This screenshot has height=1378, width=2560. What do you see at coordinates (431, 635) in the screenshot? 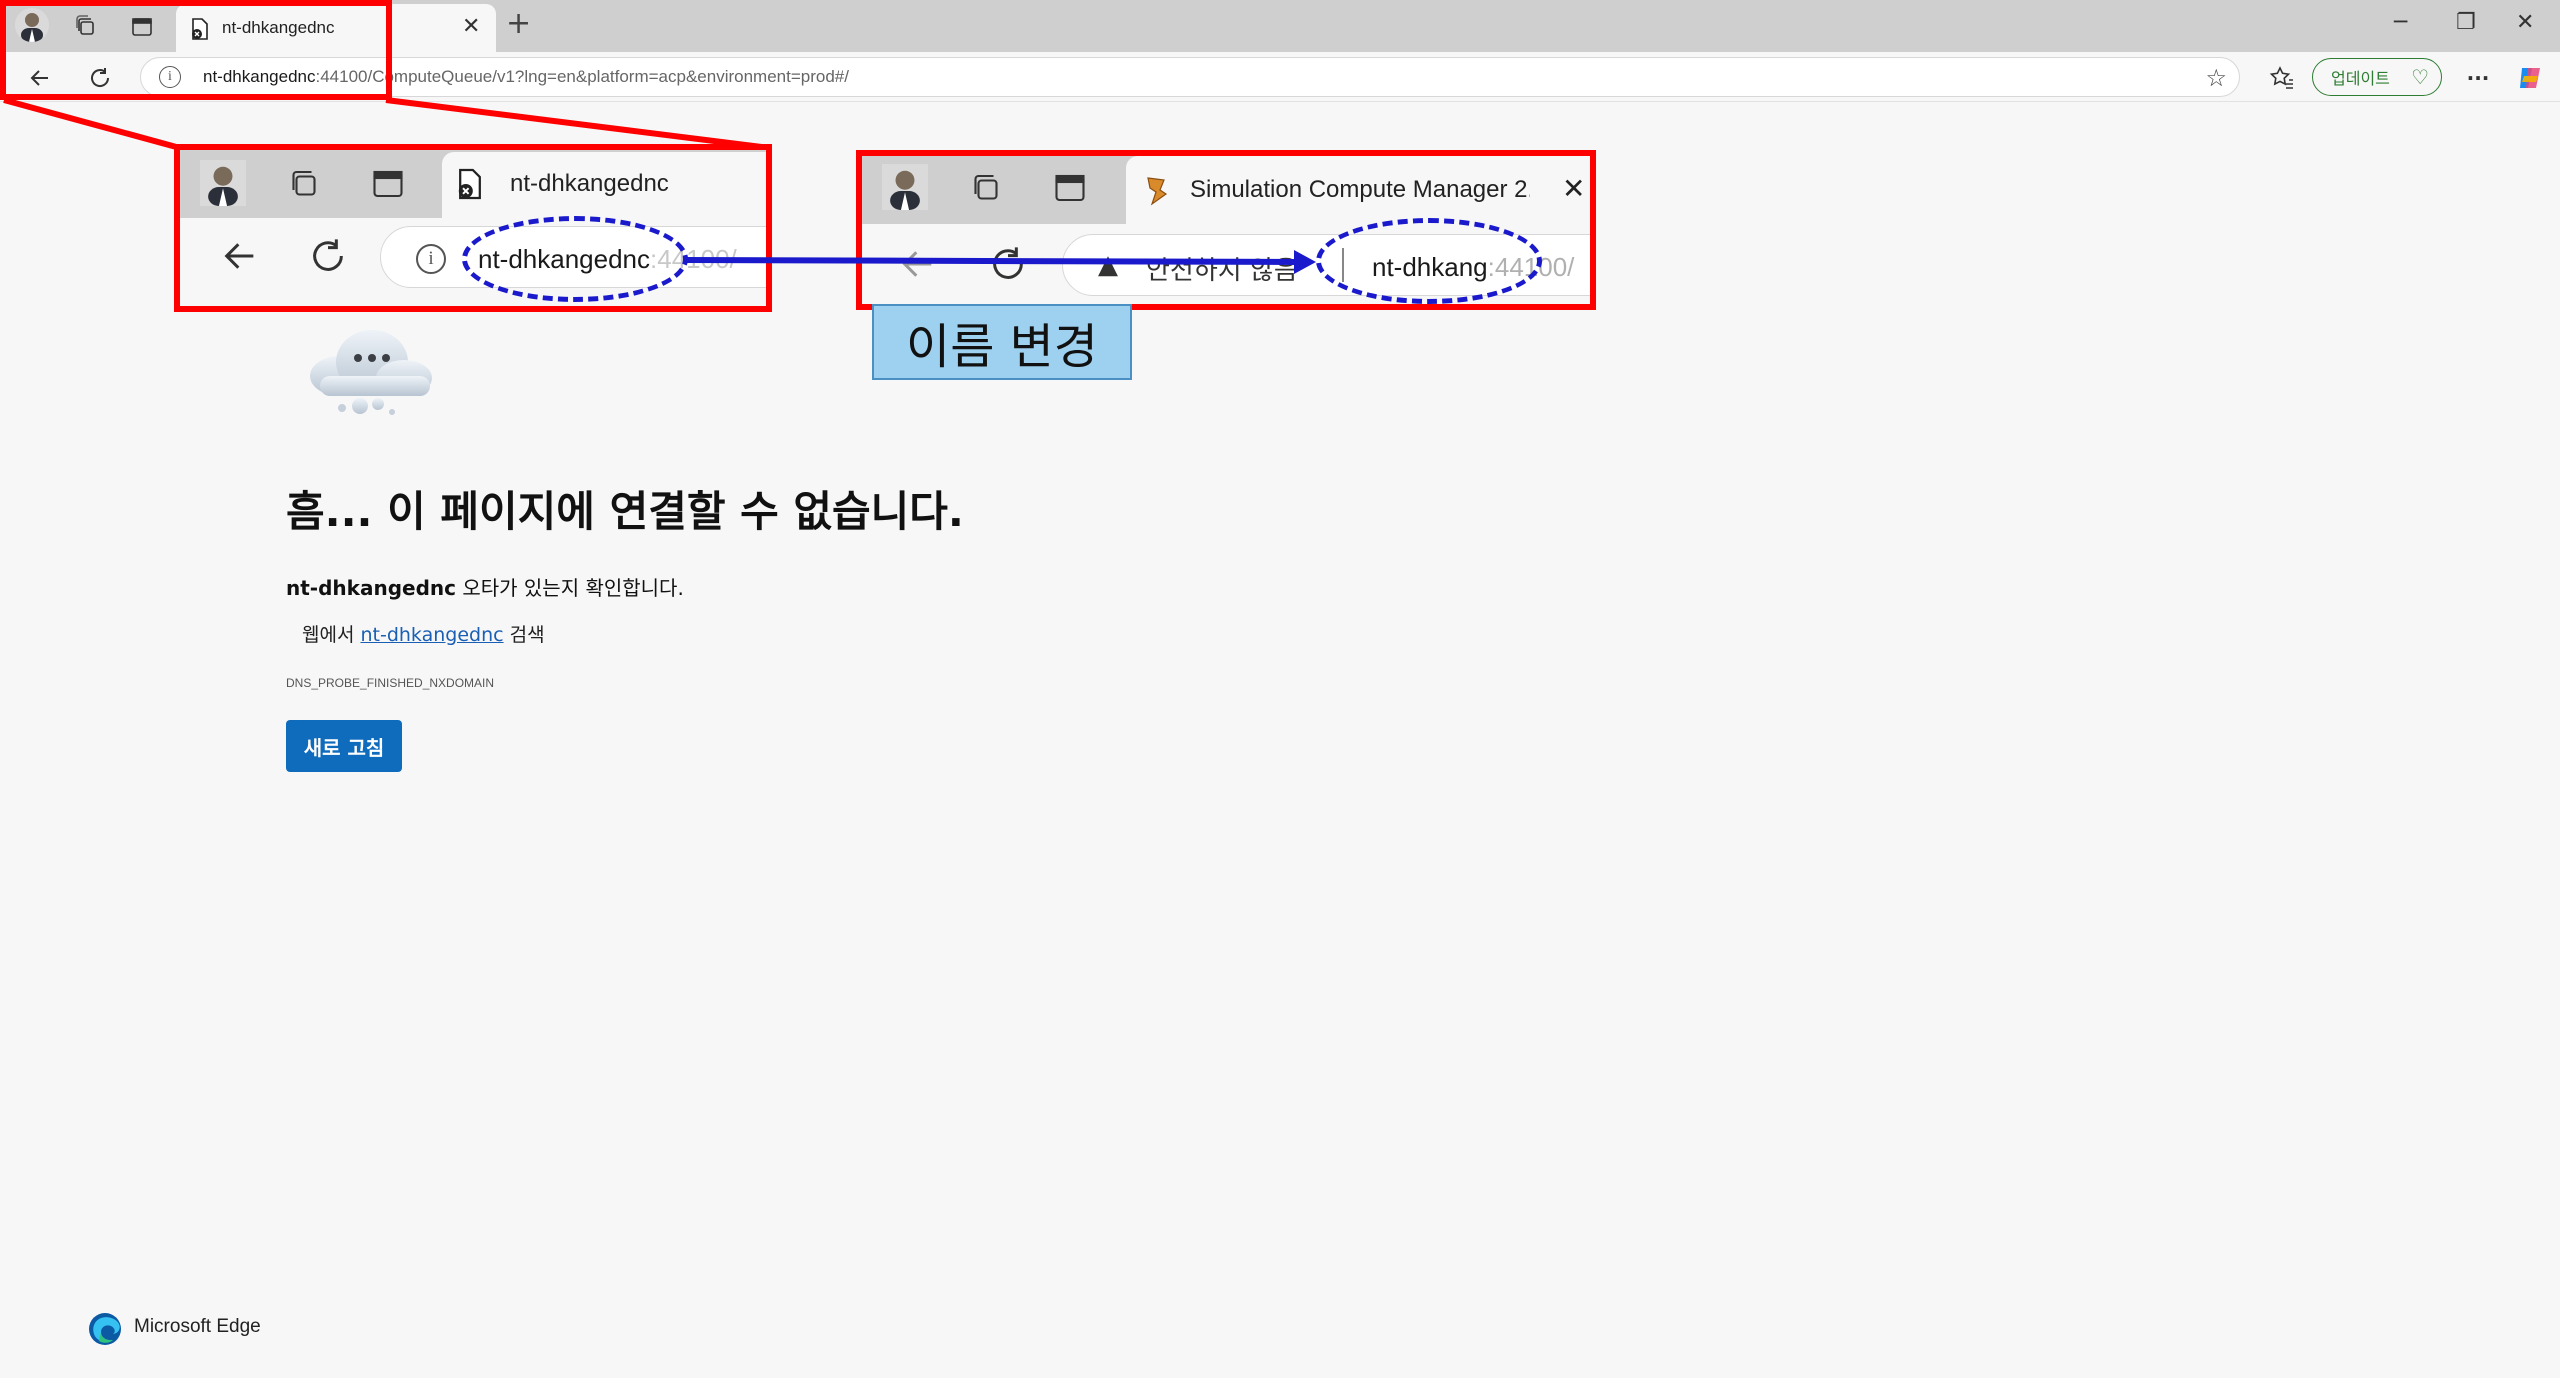
I see `search-link: nt-dhkangednc` at bounding box center [431, 635].